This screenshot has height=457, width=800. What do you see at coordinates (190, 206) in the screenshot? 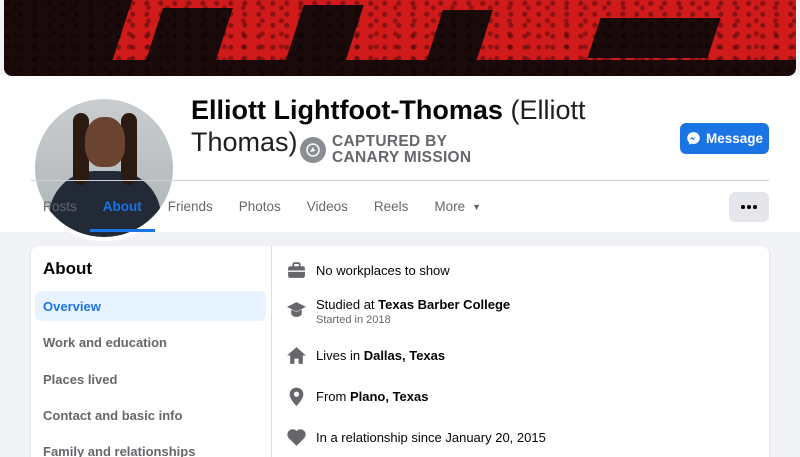
I see `tab-friends: Friends` at bounding box center [190, 206].